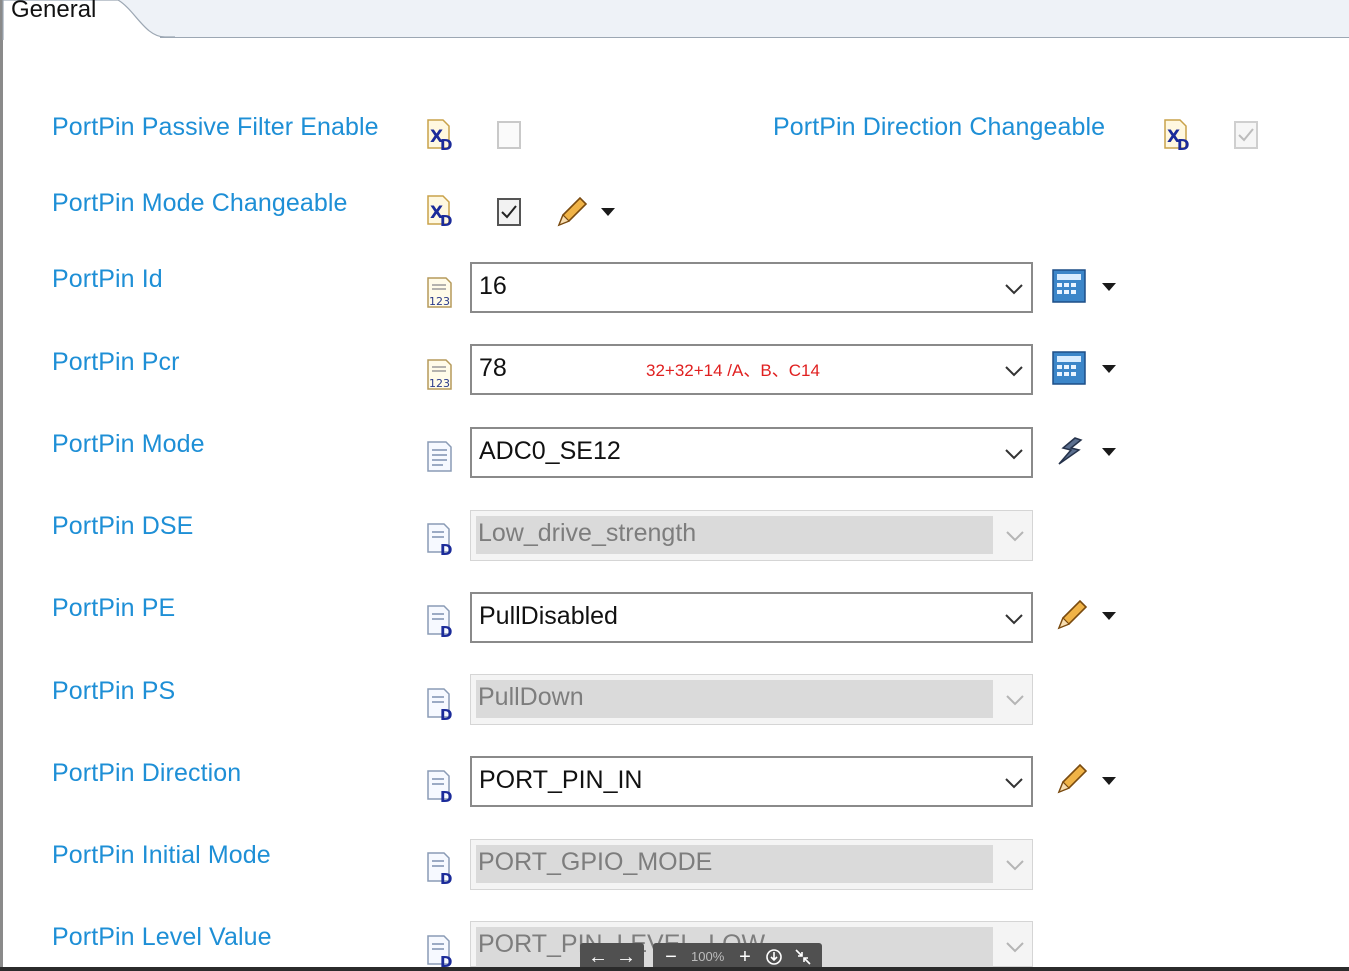 The height and width of the screenshot is (971, 1349). I want to click on tab-strip: General, so click(674, 20).